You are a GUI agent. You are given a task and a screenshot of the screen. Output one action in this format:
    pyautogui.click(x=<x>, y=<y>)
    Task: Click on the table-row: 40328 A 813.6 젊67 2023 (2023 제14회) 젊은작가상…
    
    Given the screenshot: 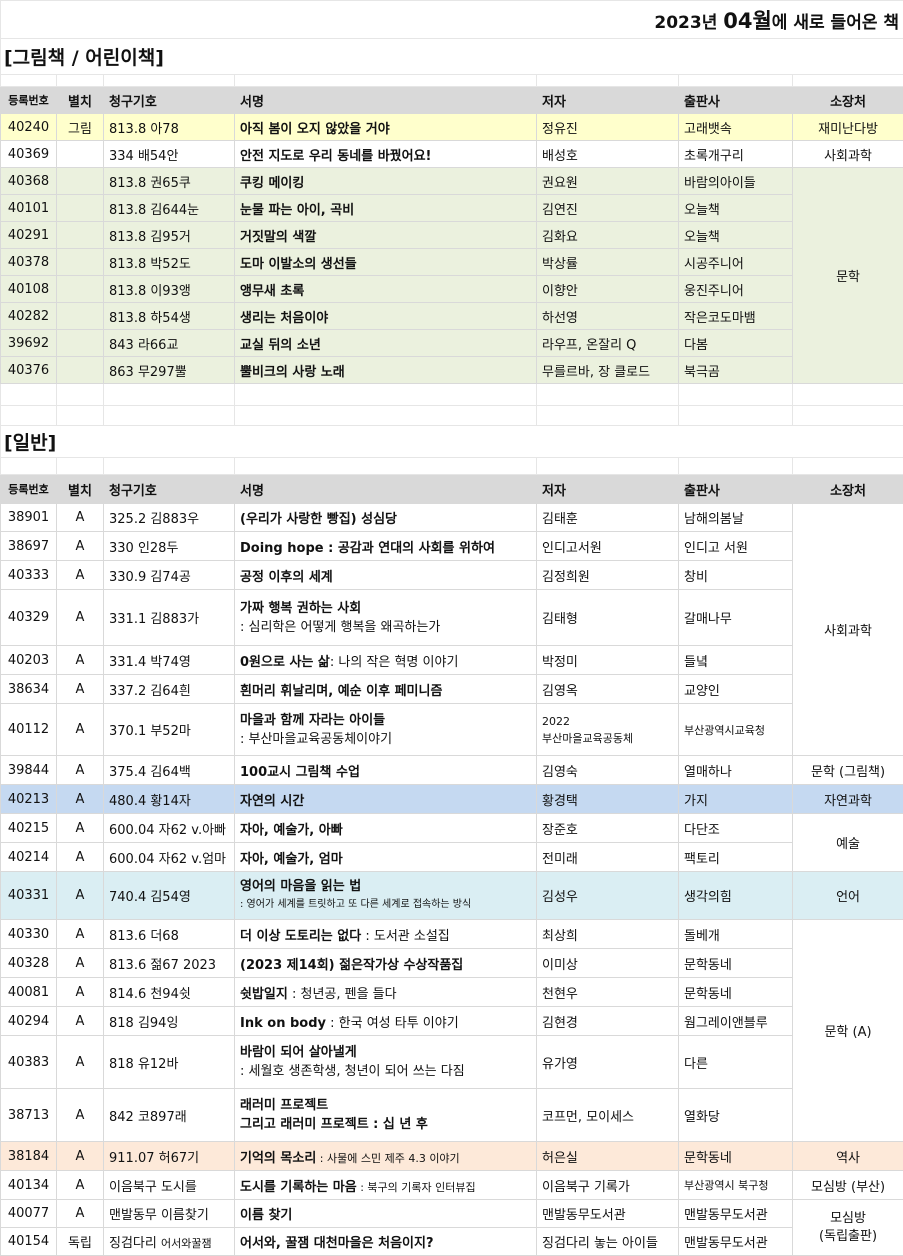 What is the action you would take?
    pyautogui.click(x=452, y=963)
    